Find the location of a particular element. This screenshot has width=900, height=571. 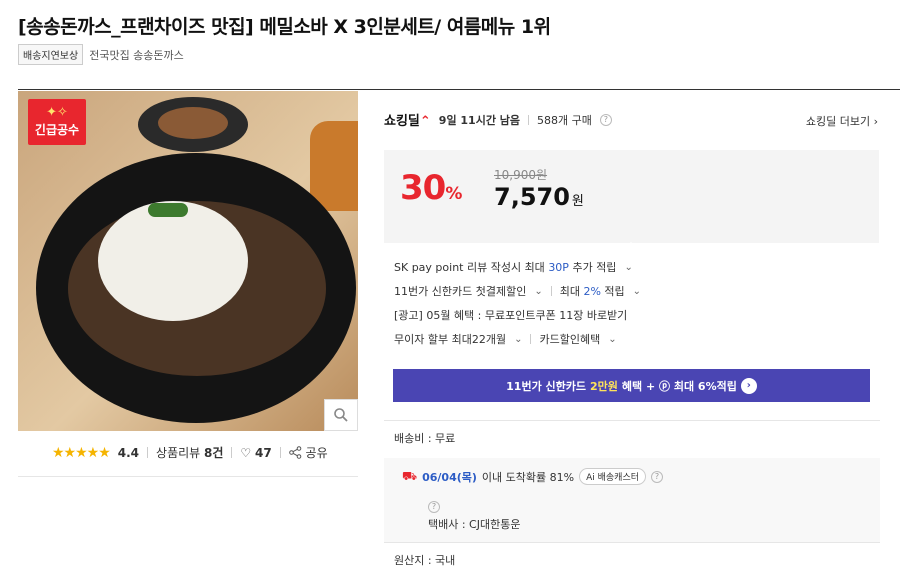

seller-name: 전국맛집 송송돈까스 is located at coordinates (136, 55).